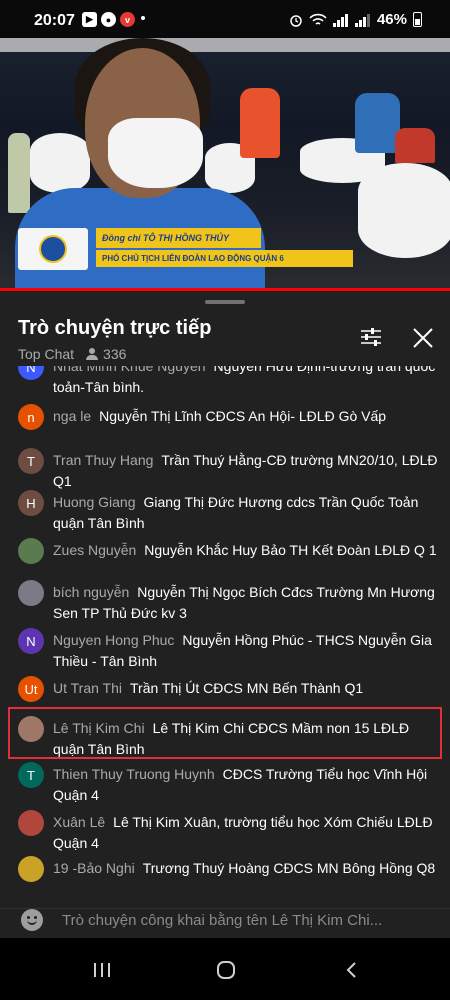 The width and height of the screenshot is (450, 1000). I want to click on chat-mode-selector: Top Chat 336, so click(72, 354).